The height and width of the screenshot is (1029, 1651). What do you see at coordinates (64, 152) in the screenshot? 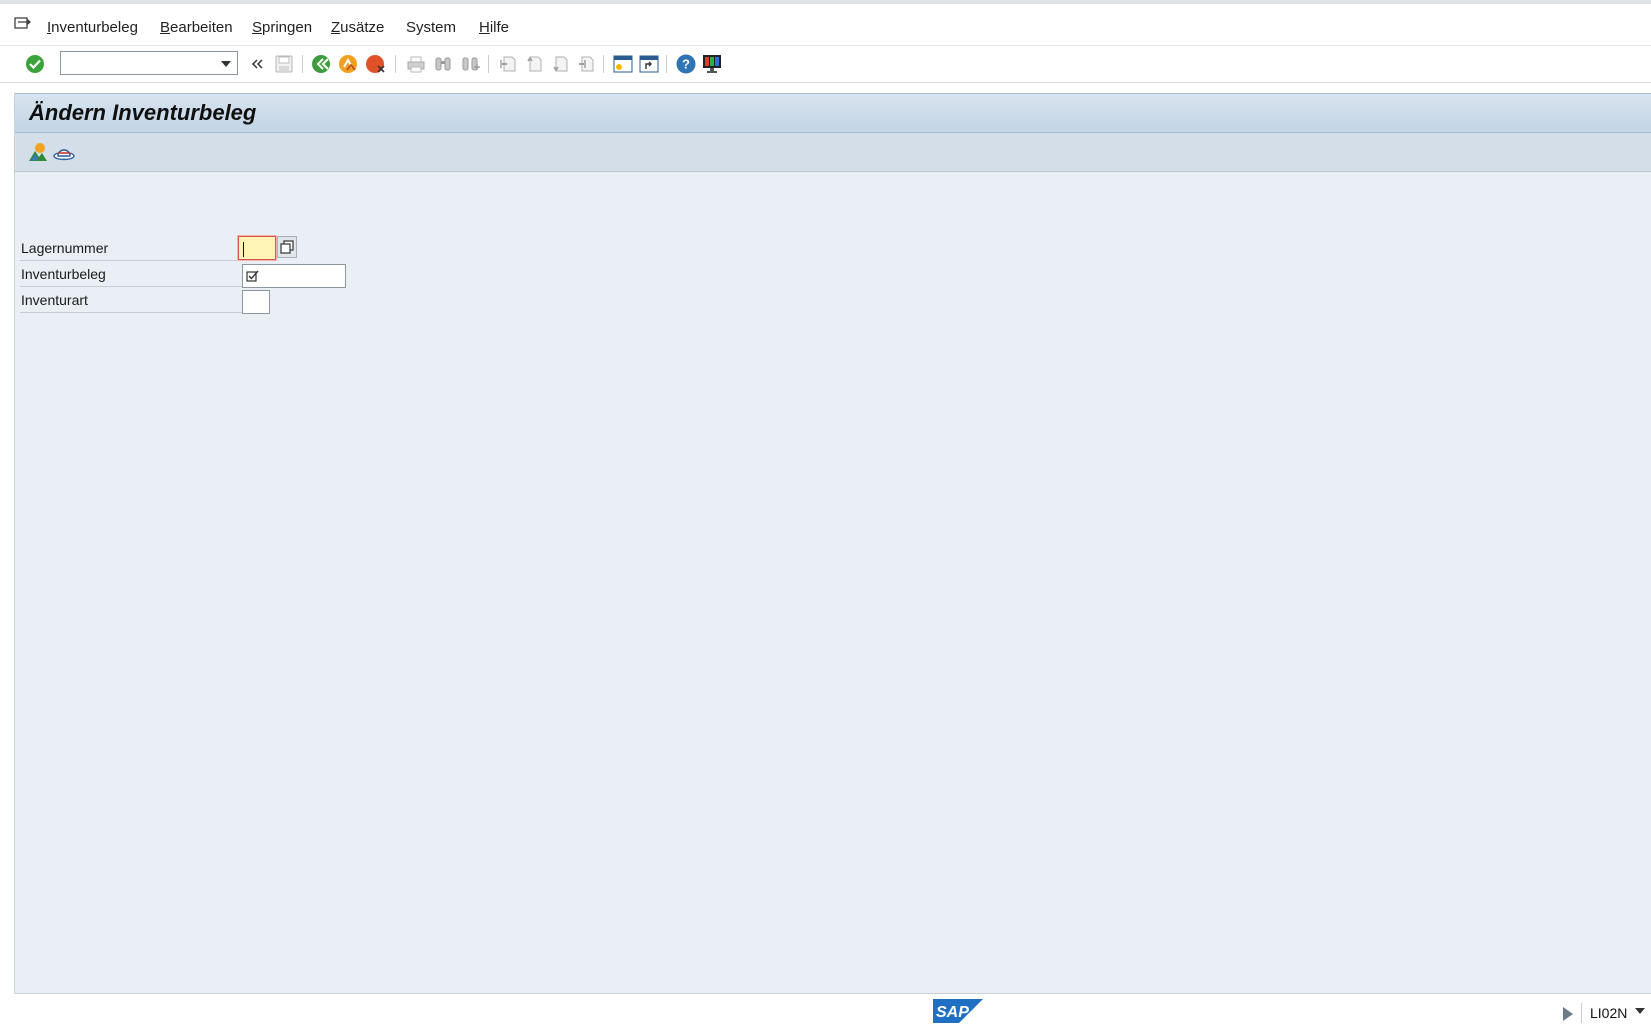
I see `hat-icon` at bounding box center [64, 152].